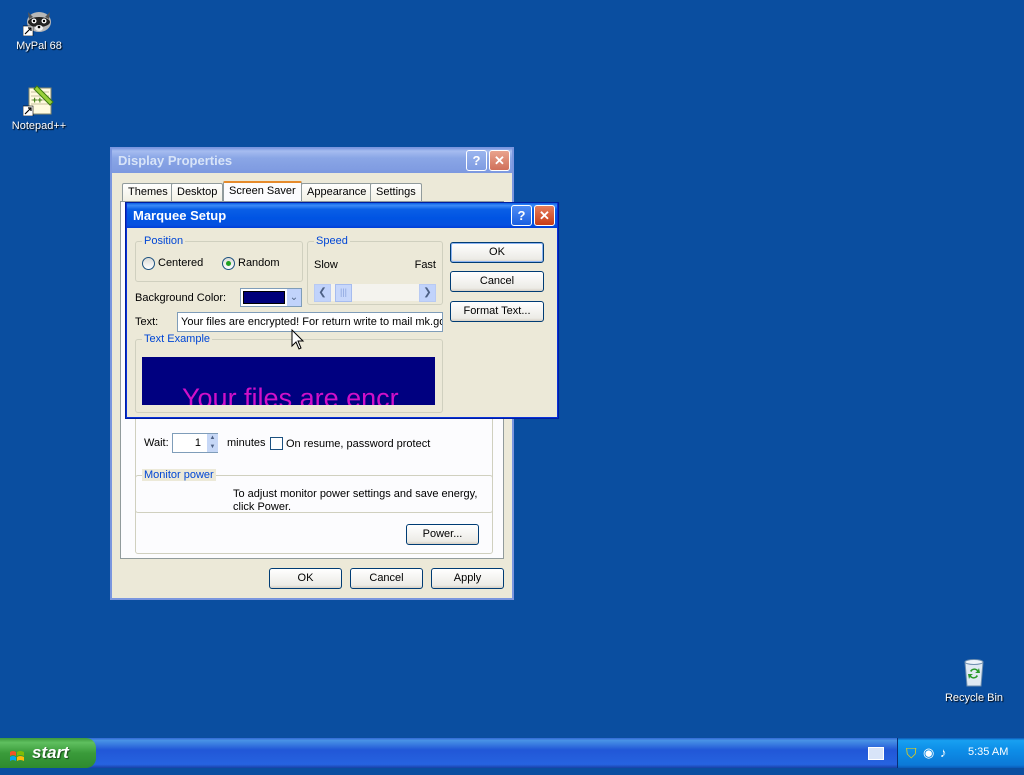  What do you see at coordinates (467, 578) in the screenshot?
I see `apply-button: Apply` at bounding box center [467, 578].